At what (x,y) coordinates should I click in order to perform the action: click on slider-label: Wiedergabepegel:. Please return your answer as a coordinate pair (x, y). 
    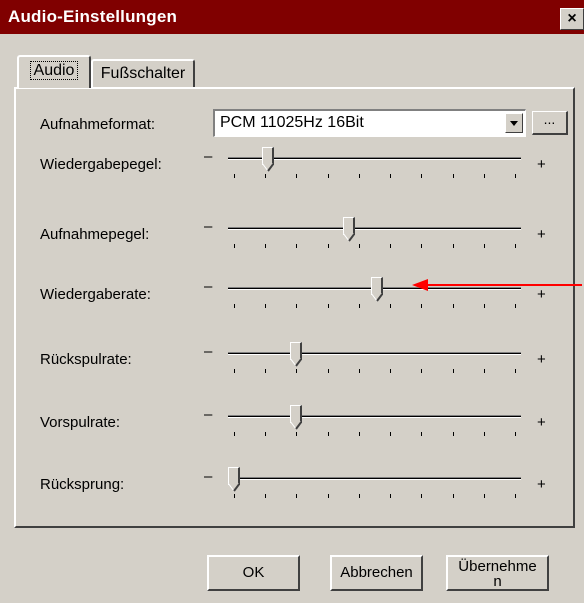
    Looking at the image, I should click on (101, 164).